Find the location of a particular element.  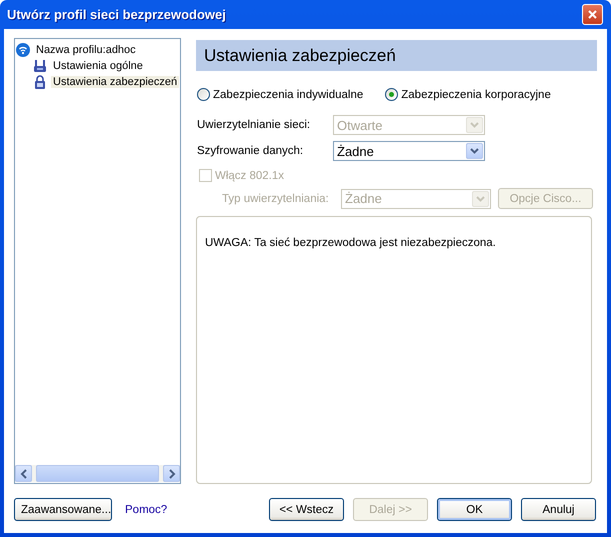

window-title: Utwórz profil sieci bezprzewodowej is located at coordinates (116, 14).